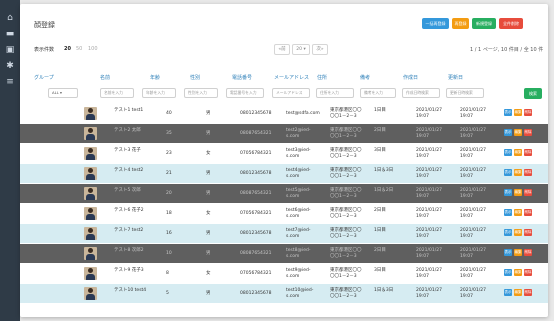  Describe the element at coordinates (291, 93) in the screenshot. I see `email-filter: メールアドレス` at that location.